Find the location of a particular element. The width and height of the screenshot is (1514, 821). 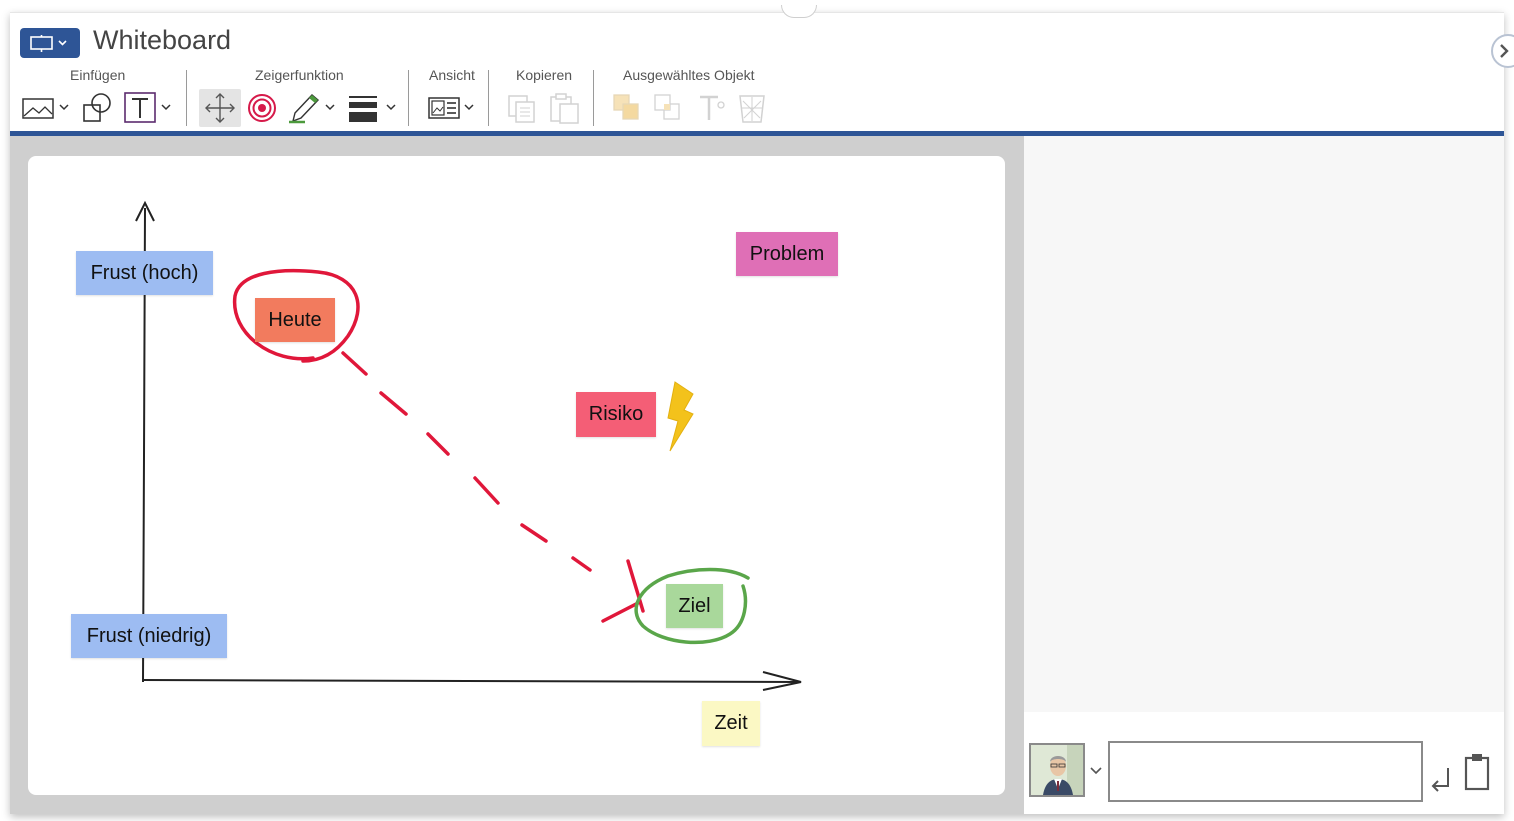

note-frust-hoch: Frust (hoch) is located at coordinates (144, 273).